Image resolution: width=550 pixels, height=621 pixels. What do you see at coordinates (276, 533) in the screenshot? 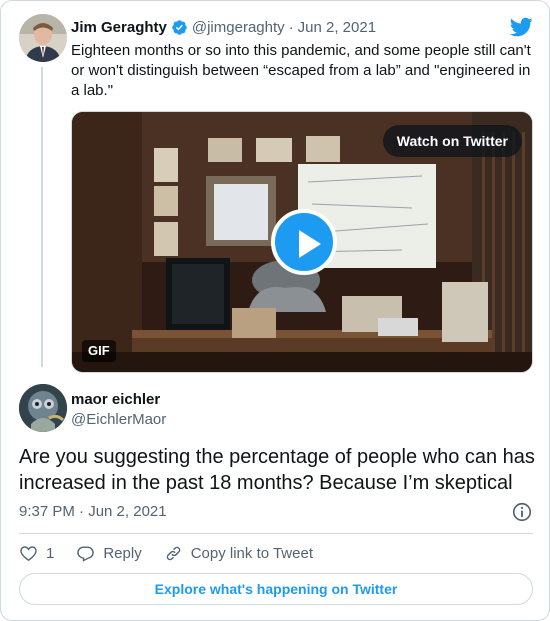
I see `action-divider` at bounding box center [276, 533].